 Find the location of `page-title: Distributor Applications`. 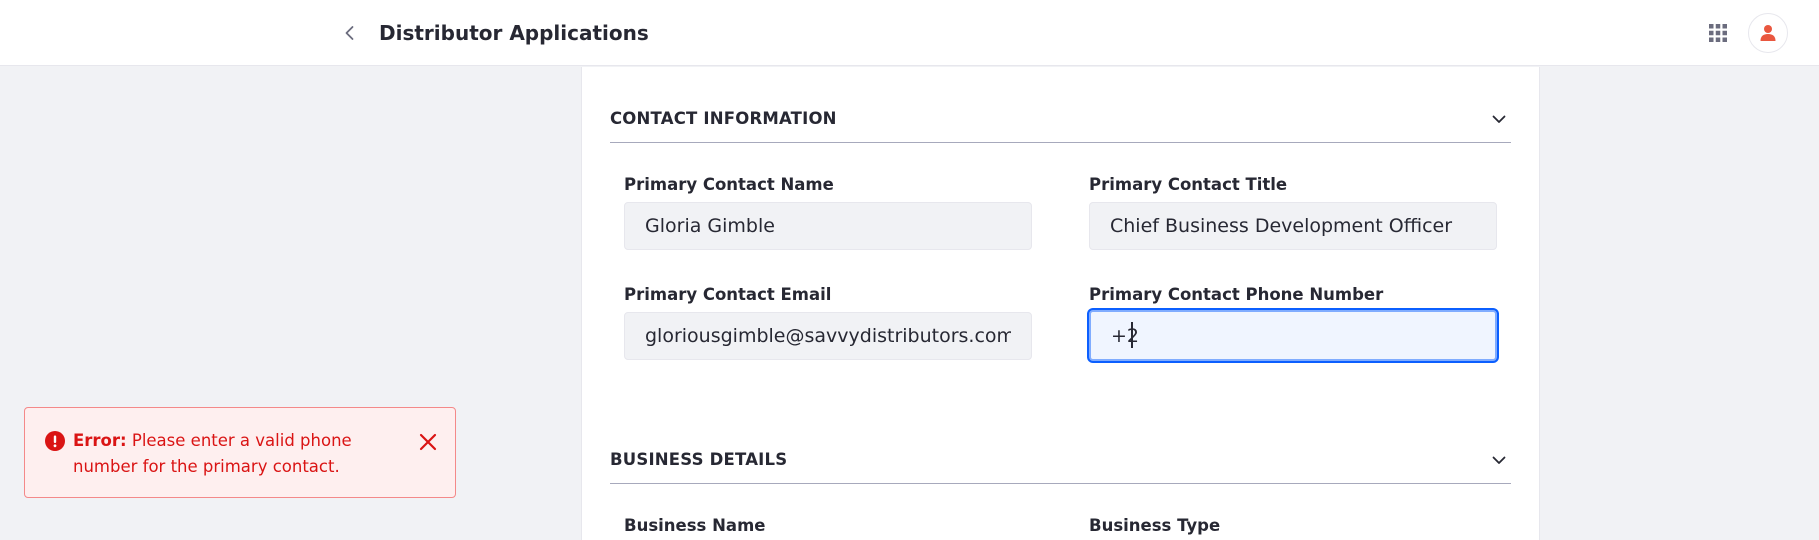

page-title: Distributor Applications is located at coordinates (514, 33).